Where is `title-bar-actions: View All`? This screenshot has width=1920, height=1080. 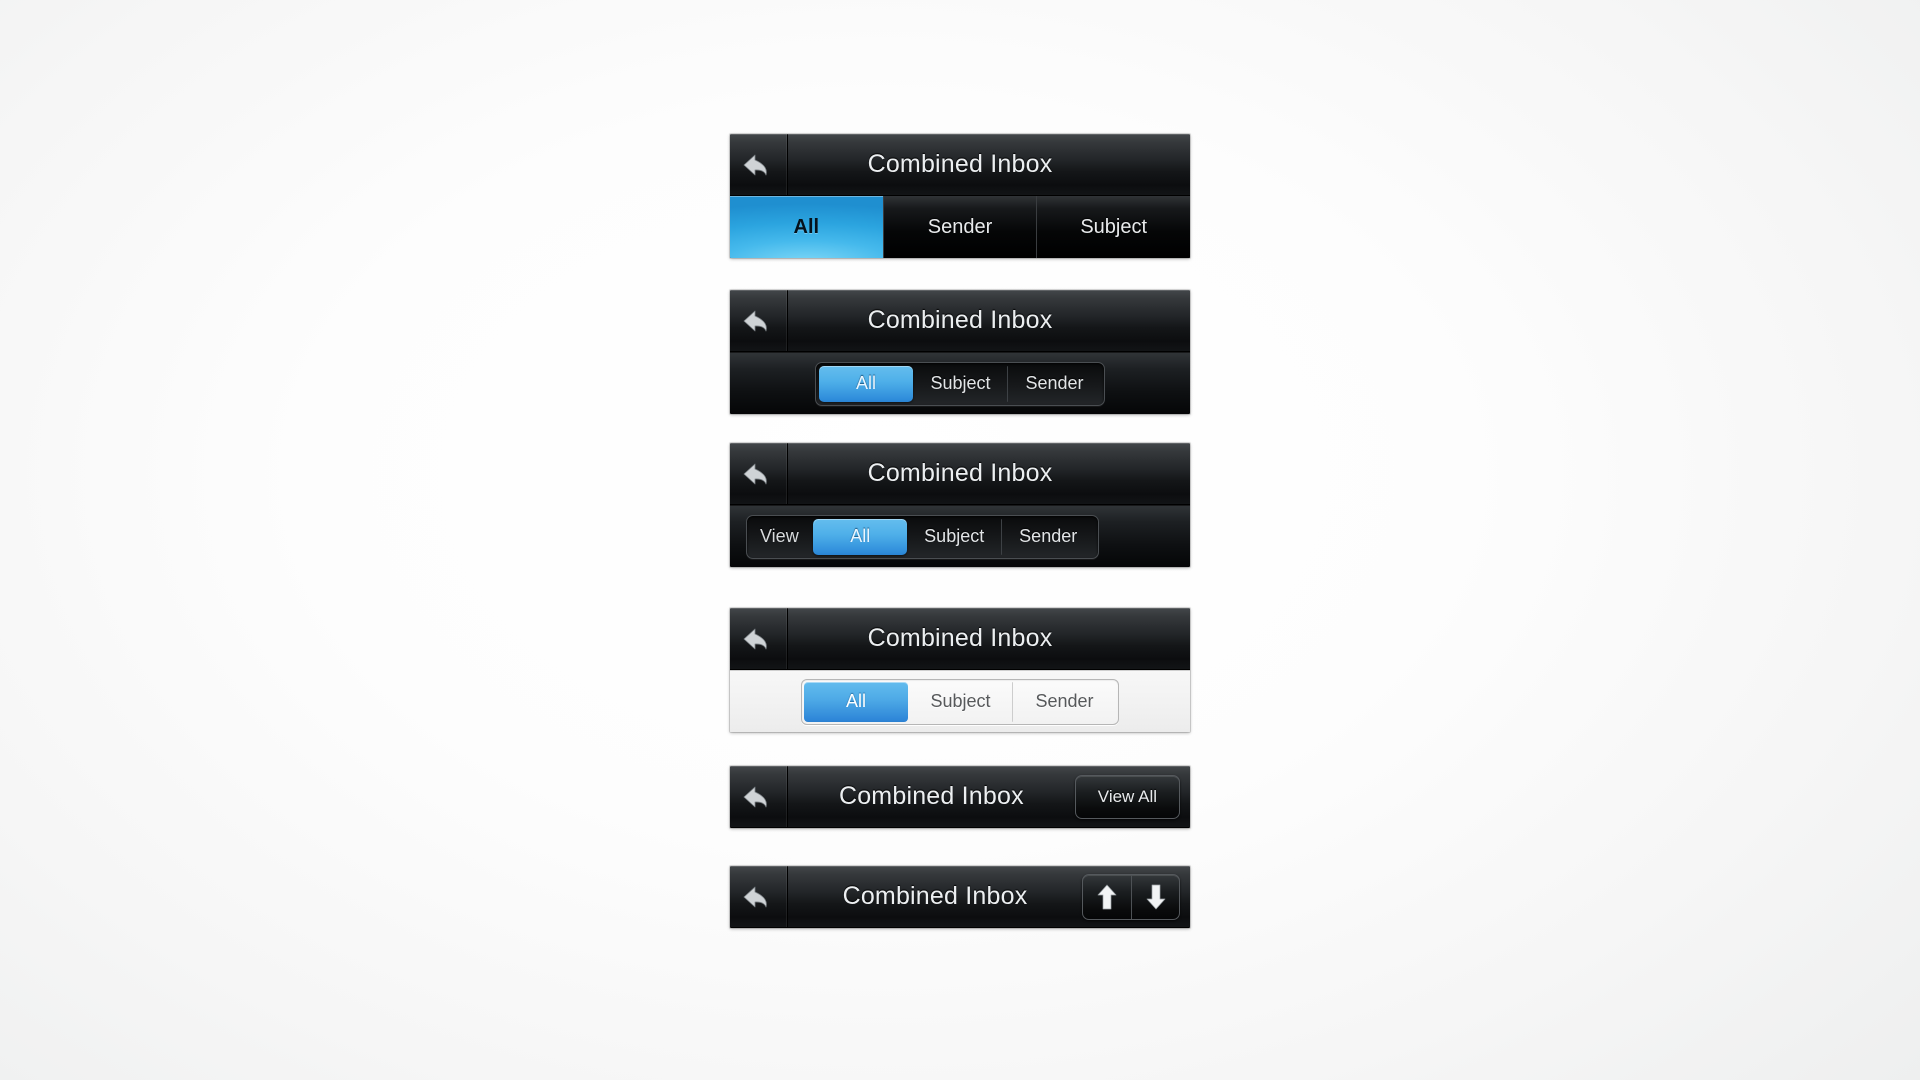 title-bar-actions: View All is located at coordinates (1132, 796).